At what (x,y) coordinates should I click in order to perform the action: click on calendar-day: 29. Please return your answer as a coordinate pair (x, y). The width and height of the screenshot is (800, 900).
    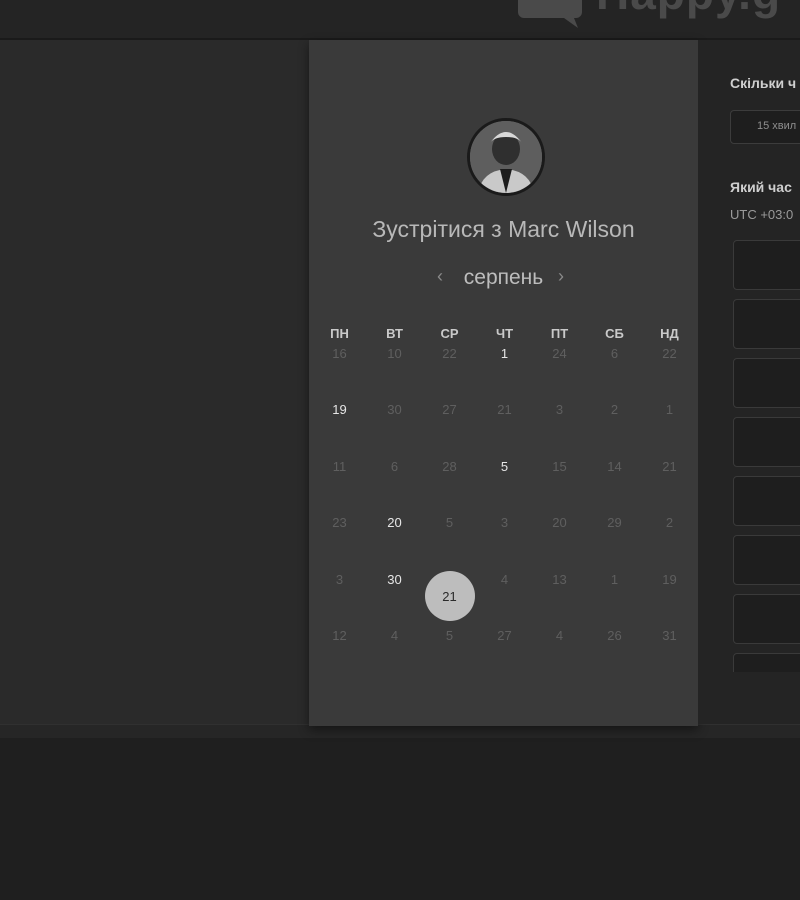
    Looking at the image, I should click on (614, 543).